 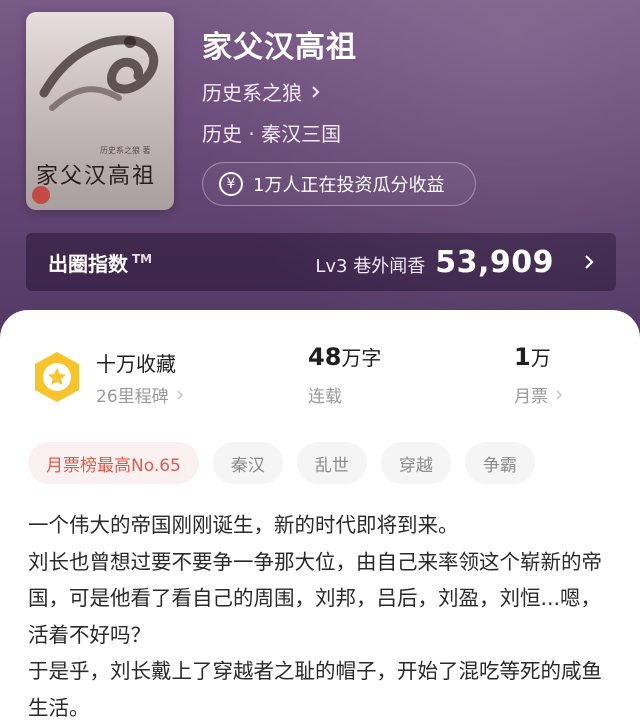 What do you see at coordinates (361, 358) in the screenshot?
I see `wordcount-unit: 万字` at bounding box center [361, 358].